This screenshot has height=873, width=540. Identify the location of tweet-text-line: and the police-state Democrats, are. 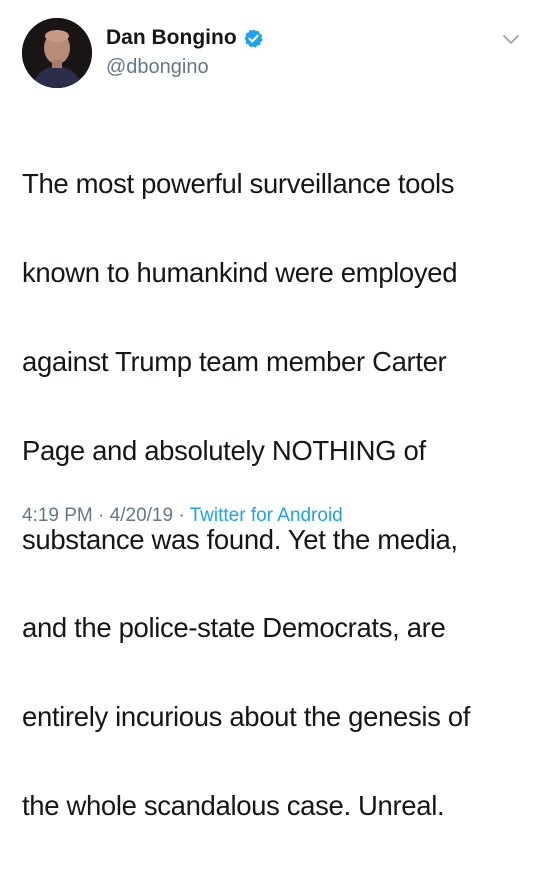
(234, 628).